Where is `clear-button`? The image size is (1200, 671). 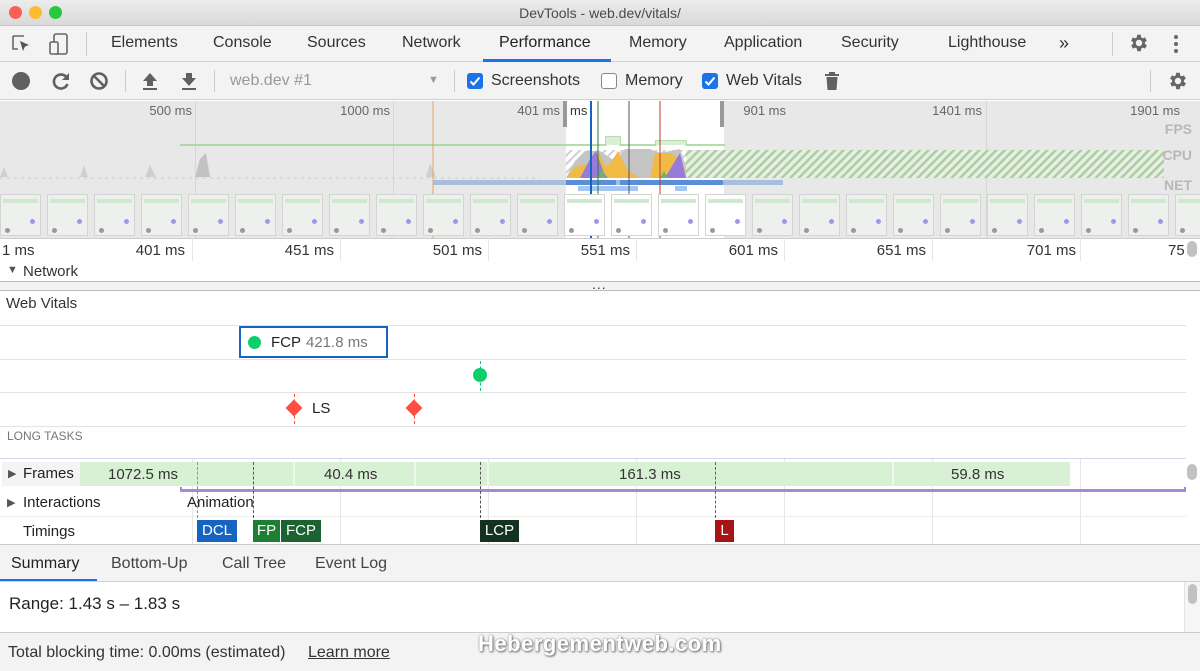
clear-button is located at coordinates (99, 81).